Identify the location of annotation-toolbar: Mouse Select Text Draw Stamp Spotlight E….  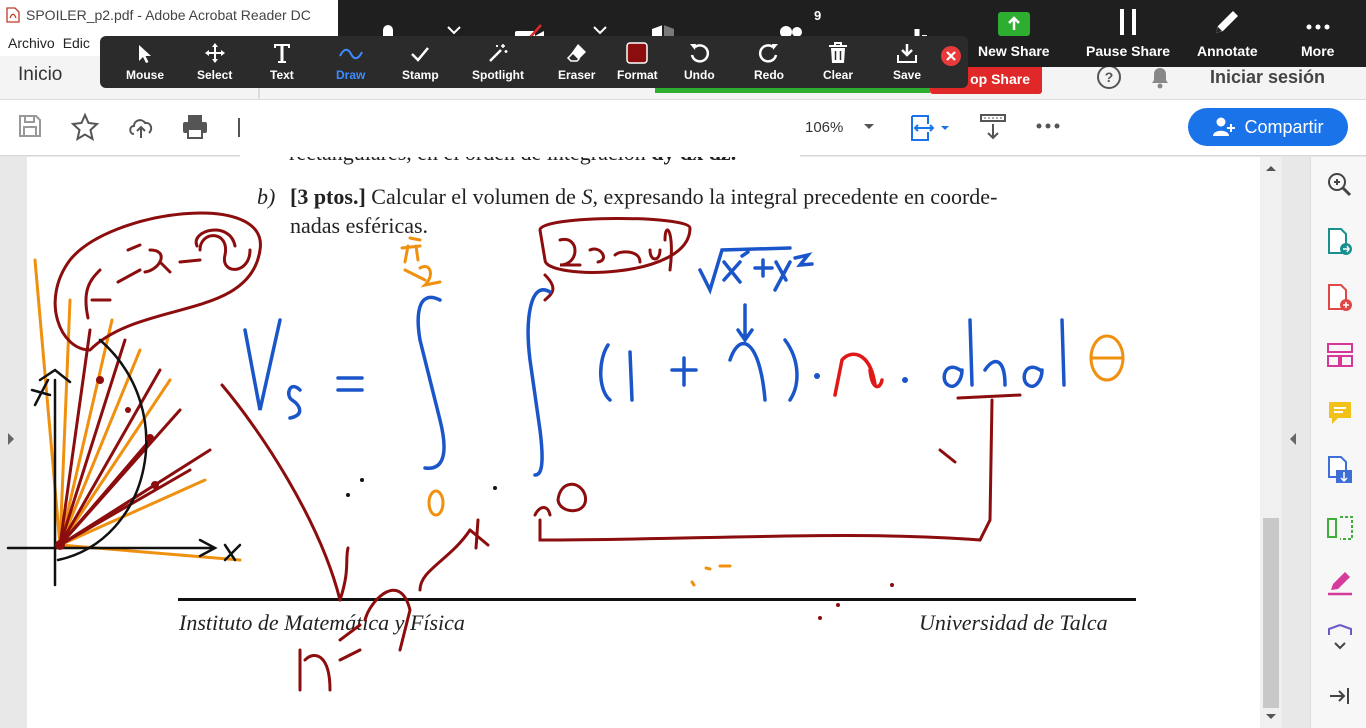
(534, 62).